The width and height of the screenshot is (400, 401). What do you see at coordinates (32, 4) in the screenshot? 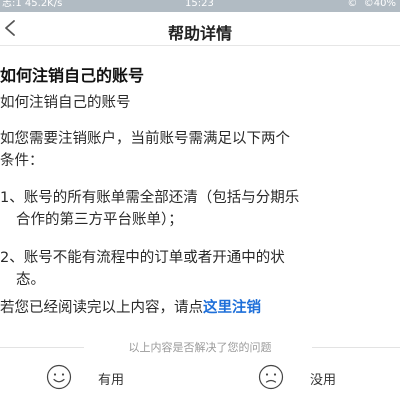
I see `status-network: 志:1 45.2K/s` at bounding box center [32, 4].